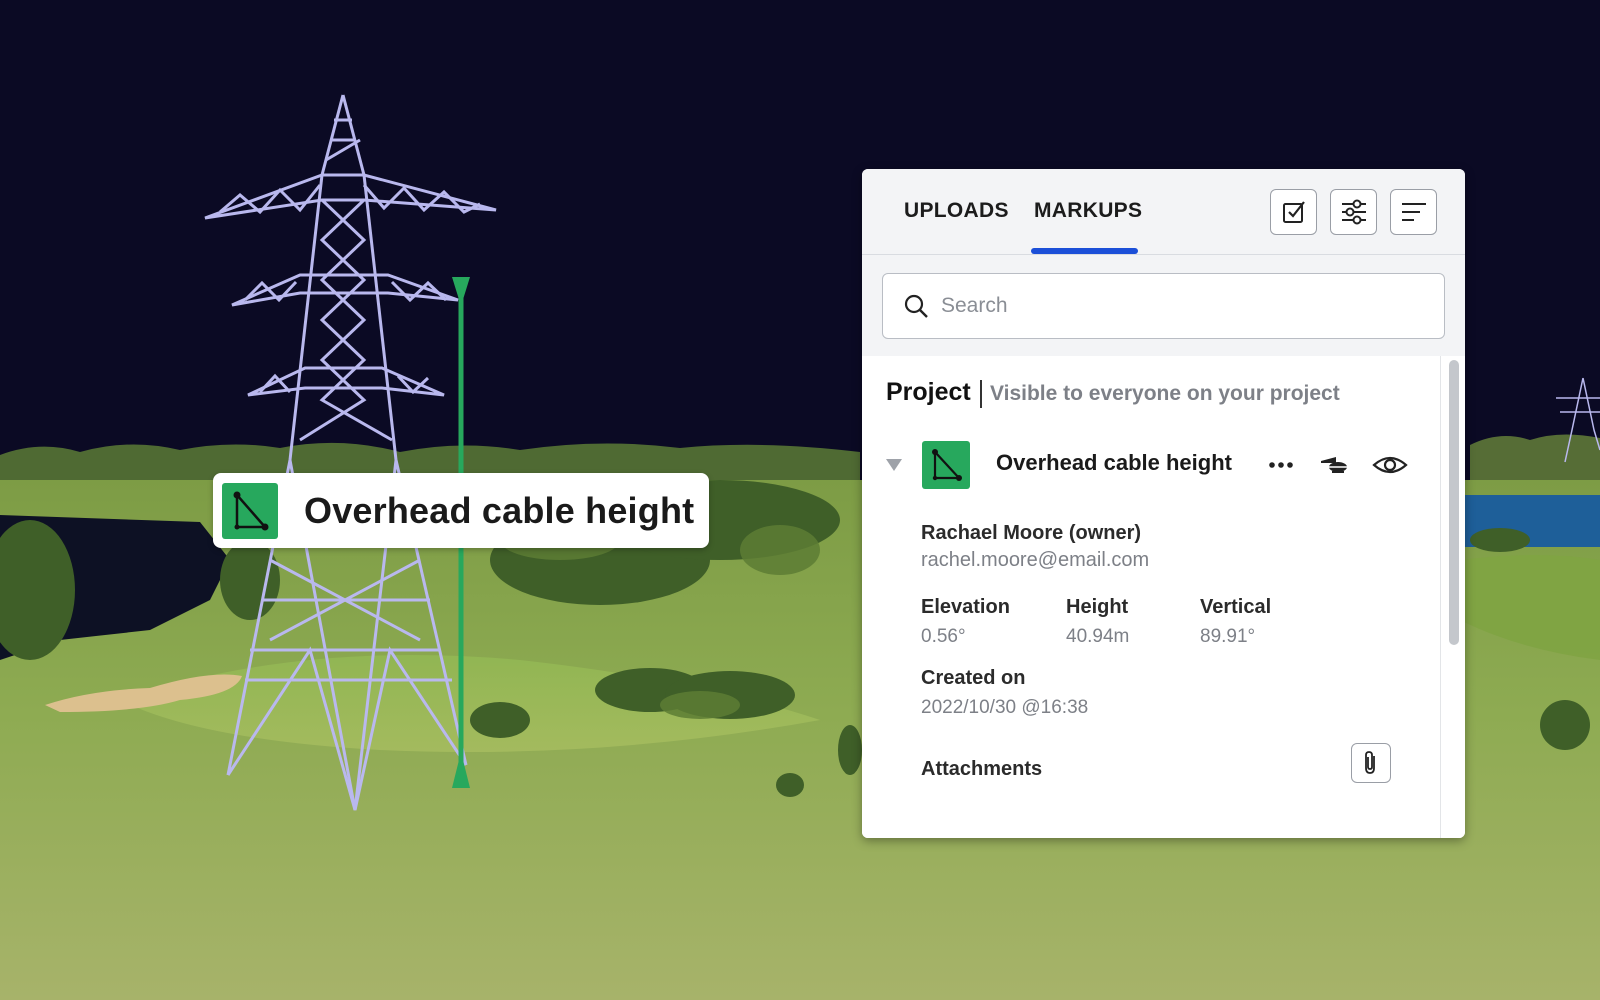 This screenshot has width=1600, height=1000. What do you see at coordinates (982, 769) in the screenshot?
I see `attachments-label: Attachments` at bounding box center [982, 769].